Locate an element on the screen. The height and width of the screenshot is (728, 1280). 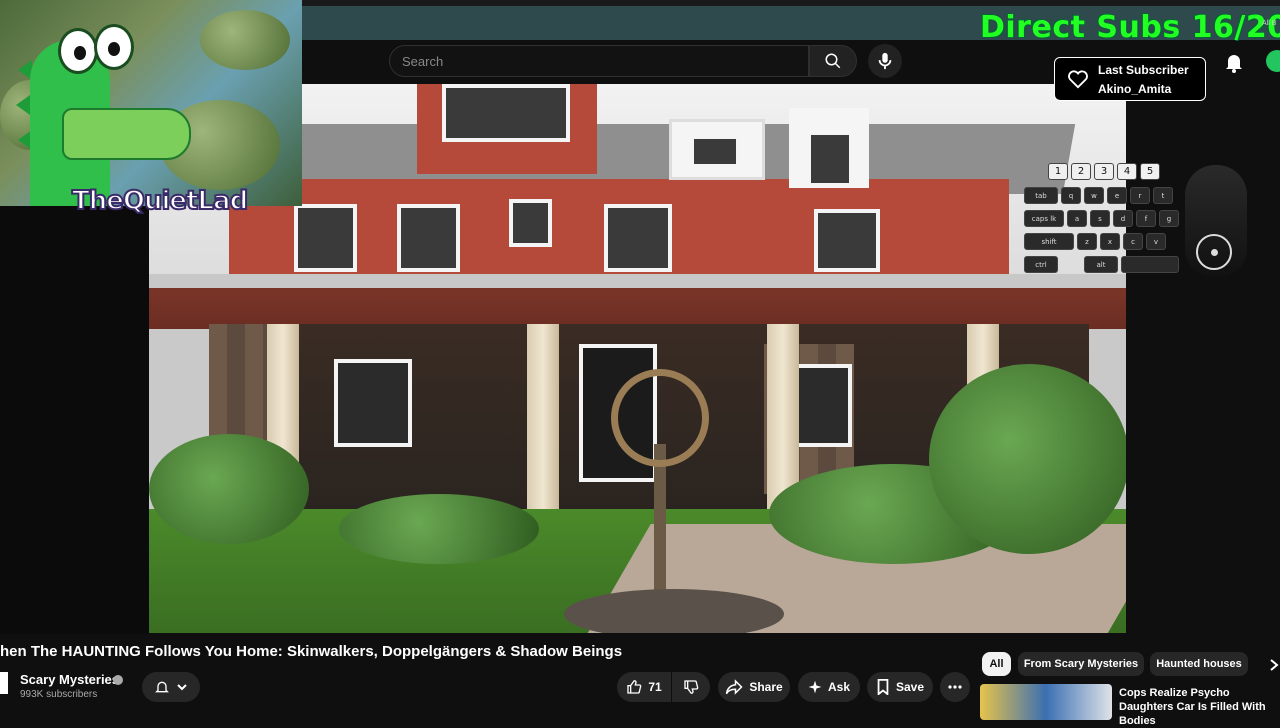
channel-name: Scary Mysteries is located at coordinates (69, 679).